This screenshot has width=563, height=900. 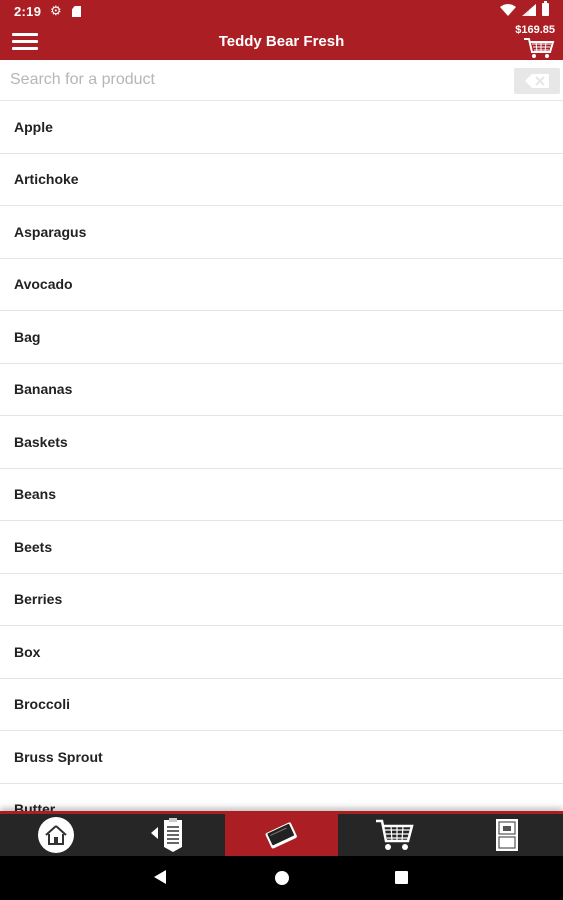 What do you see at coordinates (281, 127) in the screenshot?
I see `list-item: Apple` at bounding box center [281, 127].